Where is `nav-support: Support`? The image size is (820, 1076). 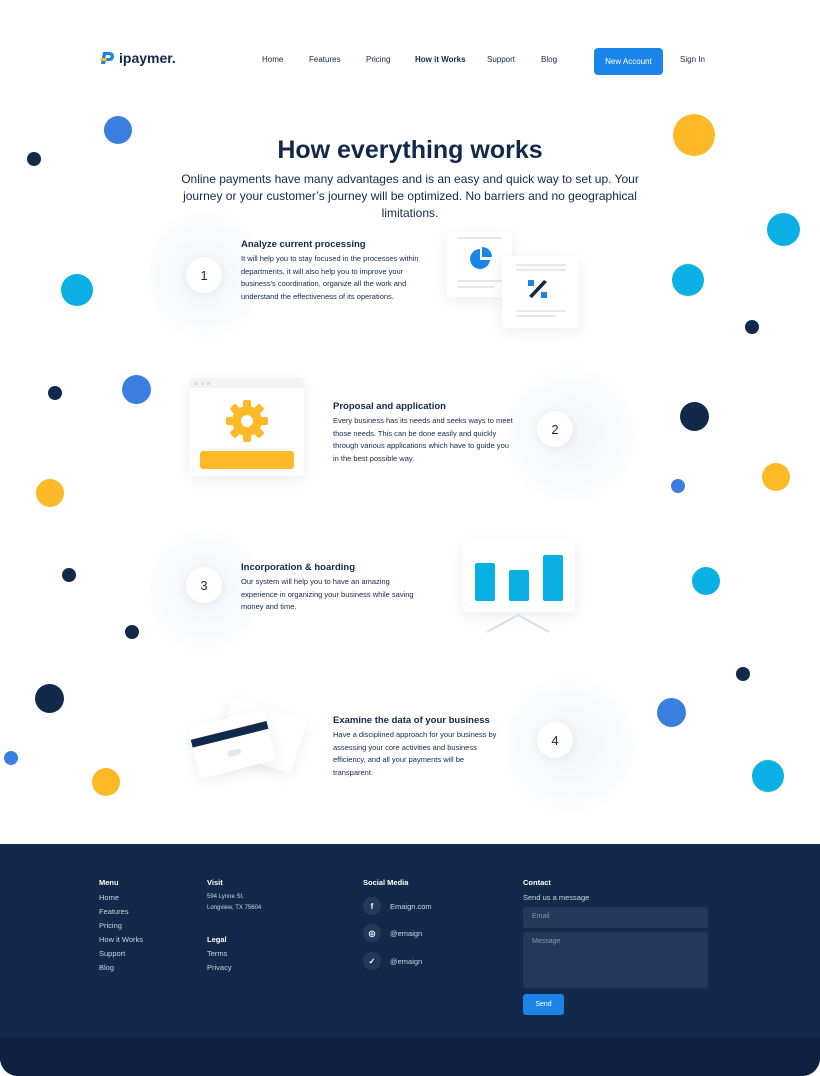
nav-support: Support is located at coordinates (501, 59).